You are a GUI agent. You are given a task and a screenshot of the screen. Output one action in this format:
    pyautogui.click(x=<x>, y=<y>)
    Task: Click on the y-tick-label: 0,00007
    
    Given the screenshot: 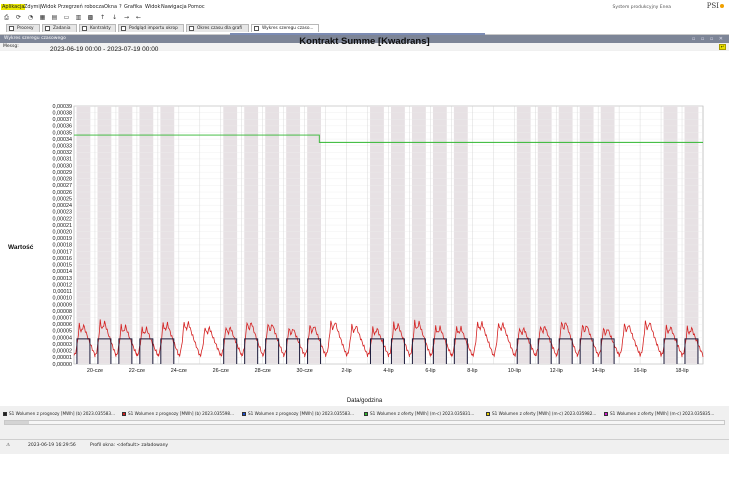 What is the action you would take?
    pyautogui.click(x=63, y=318)
    